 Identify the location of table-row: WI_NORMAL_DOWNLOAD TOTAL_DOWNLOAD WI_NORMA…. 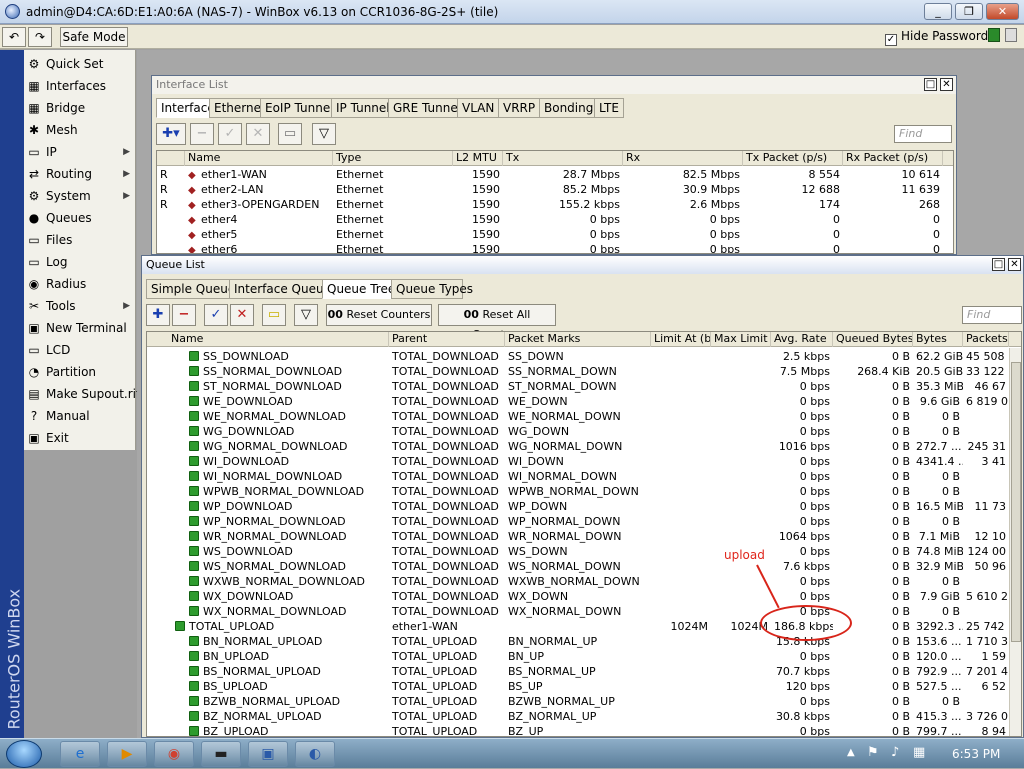
(578, 476).